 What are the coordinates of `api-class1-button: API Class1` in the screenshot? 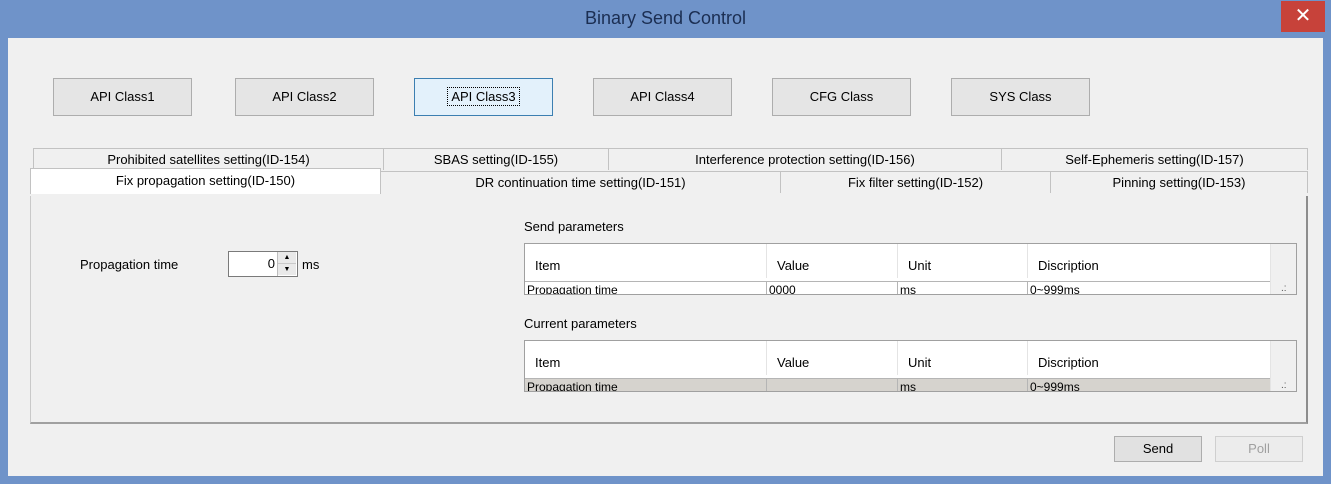 It's located at (122, 97).